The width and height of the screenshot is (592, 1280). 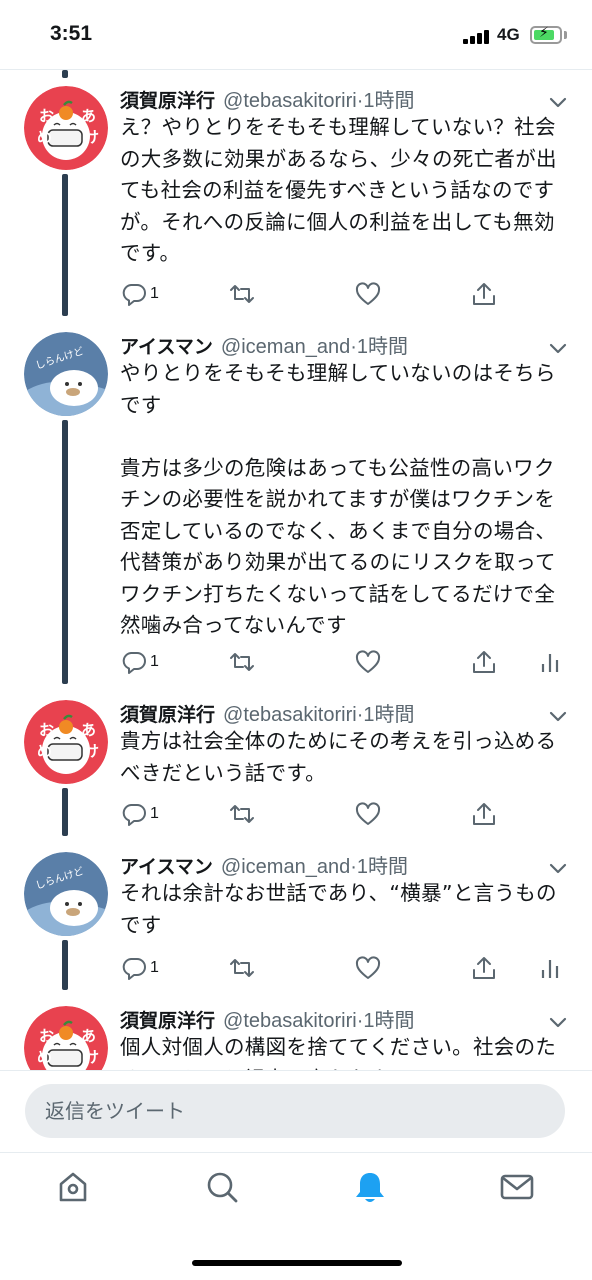 I want to click on retweet-icon, so click(x=242, y=662).